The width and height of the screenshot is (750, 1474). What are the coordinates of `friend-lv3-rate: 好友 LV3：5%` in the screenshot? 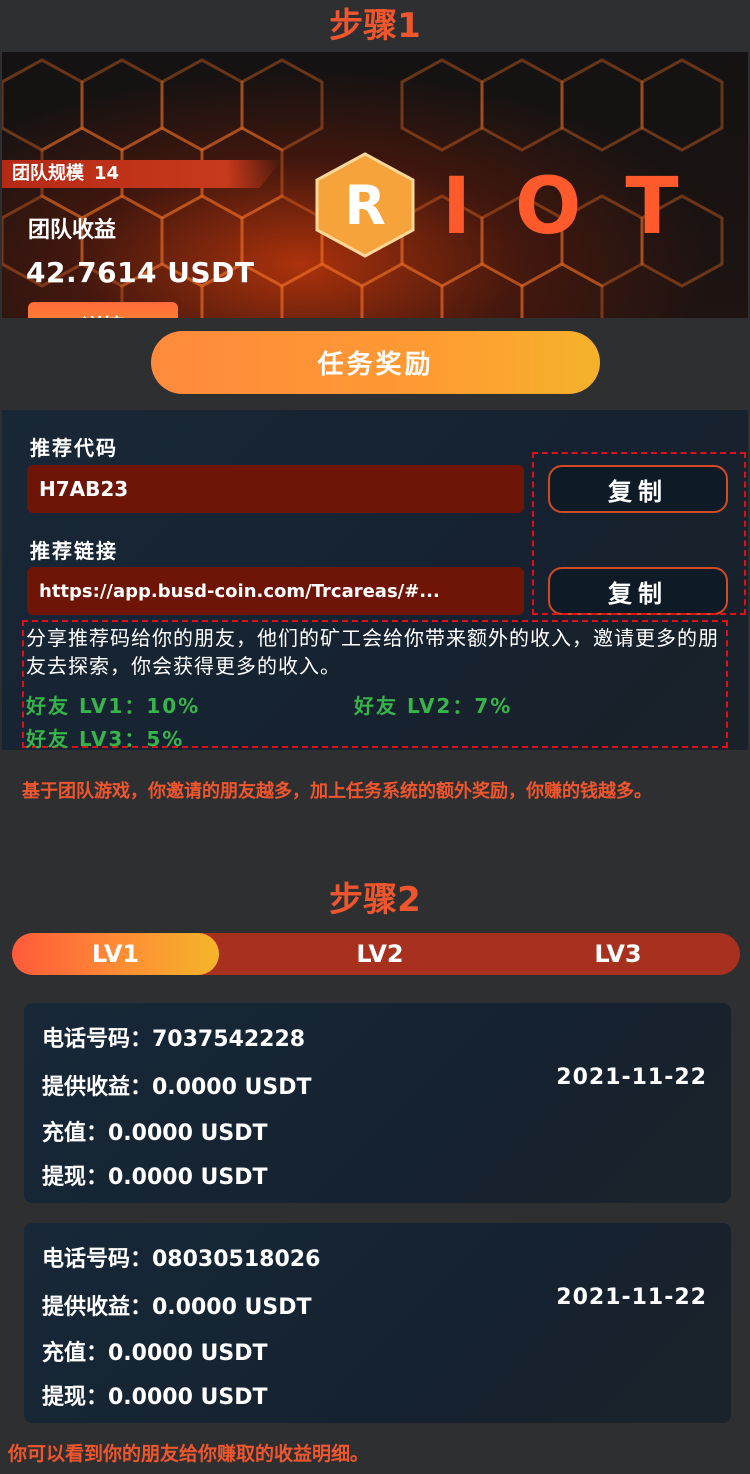 It's located at (105, 739).